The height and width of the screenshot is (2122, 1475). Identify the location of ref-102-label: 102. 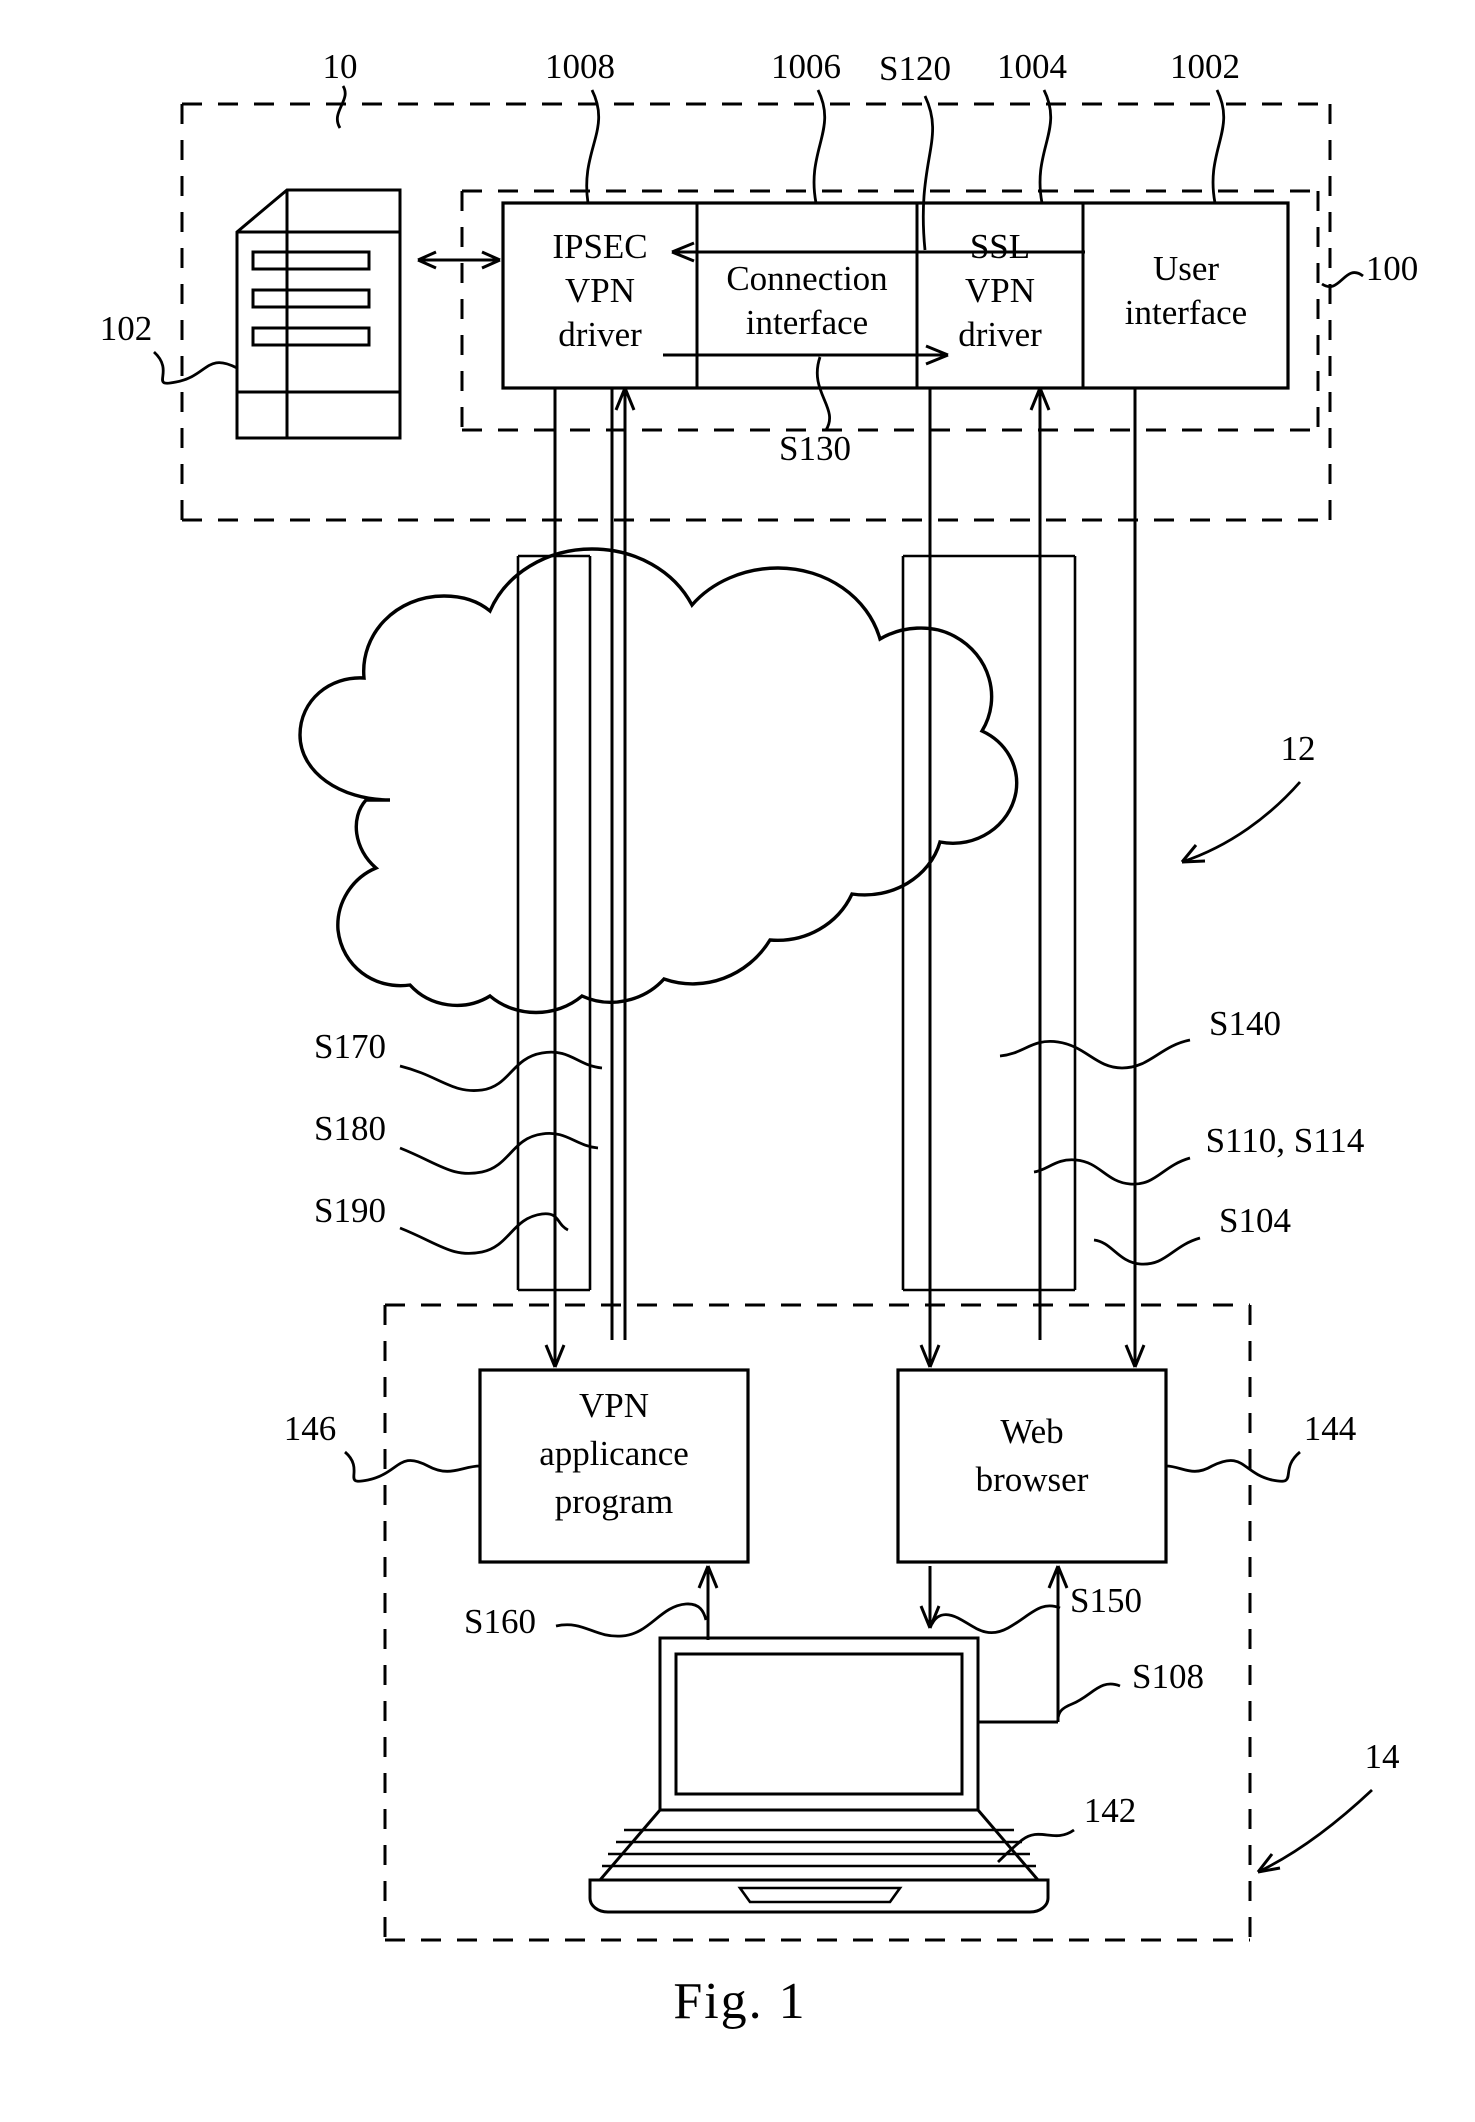
(126, 328).